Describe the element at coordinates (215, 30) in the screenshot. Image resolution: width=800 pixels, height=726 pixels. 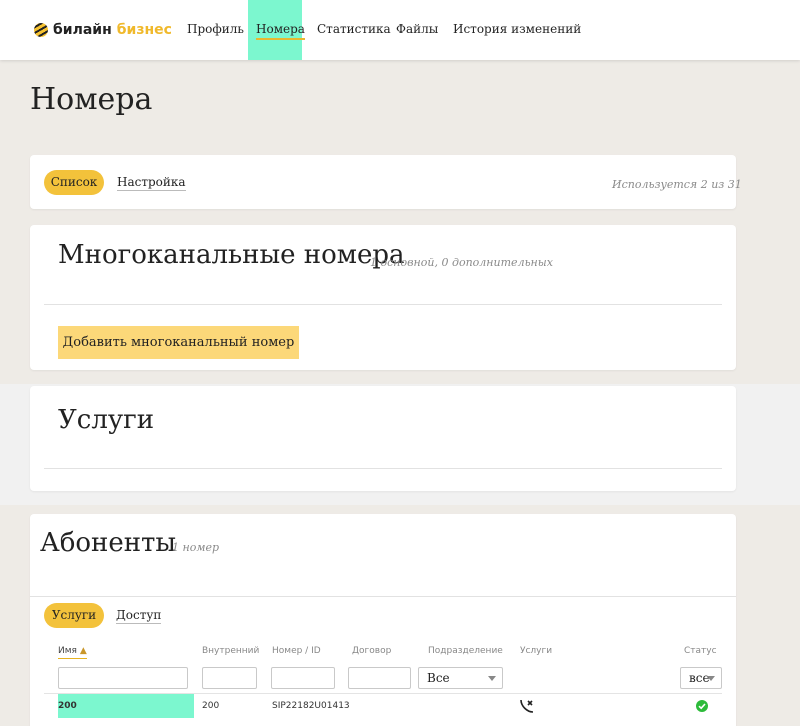
I see `nav-profile: Профиль` at that location.